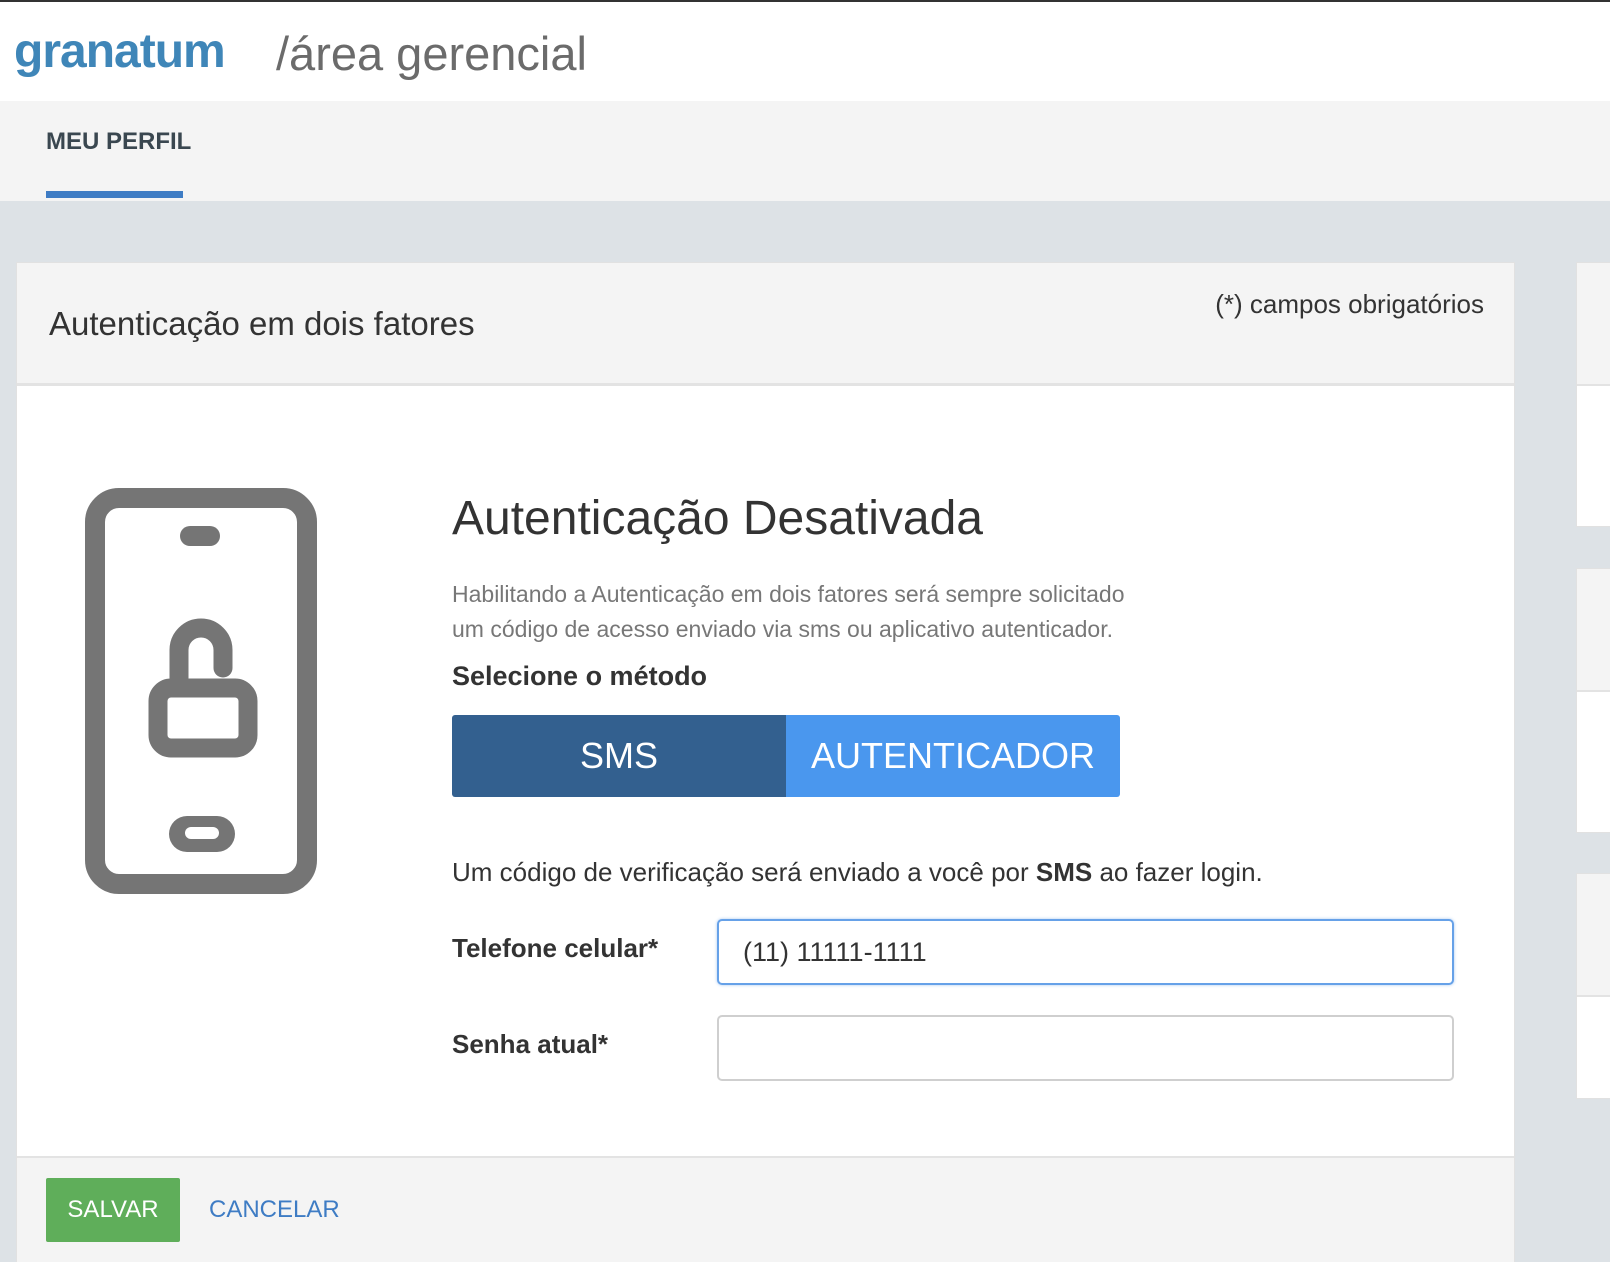 This screenshot has width=1610, height=1262. Describe the element at coordinates (431, 53) in the screenshot. I see `area-title: /área gerencial` at that location.